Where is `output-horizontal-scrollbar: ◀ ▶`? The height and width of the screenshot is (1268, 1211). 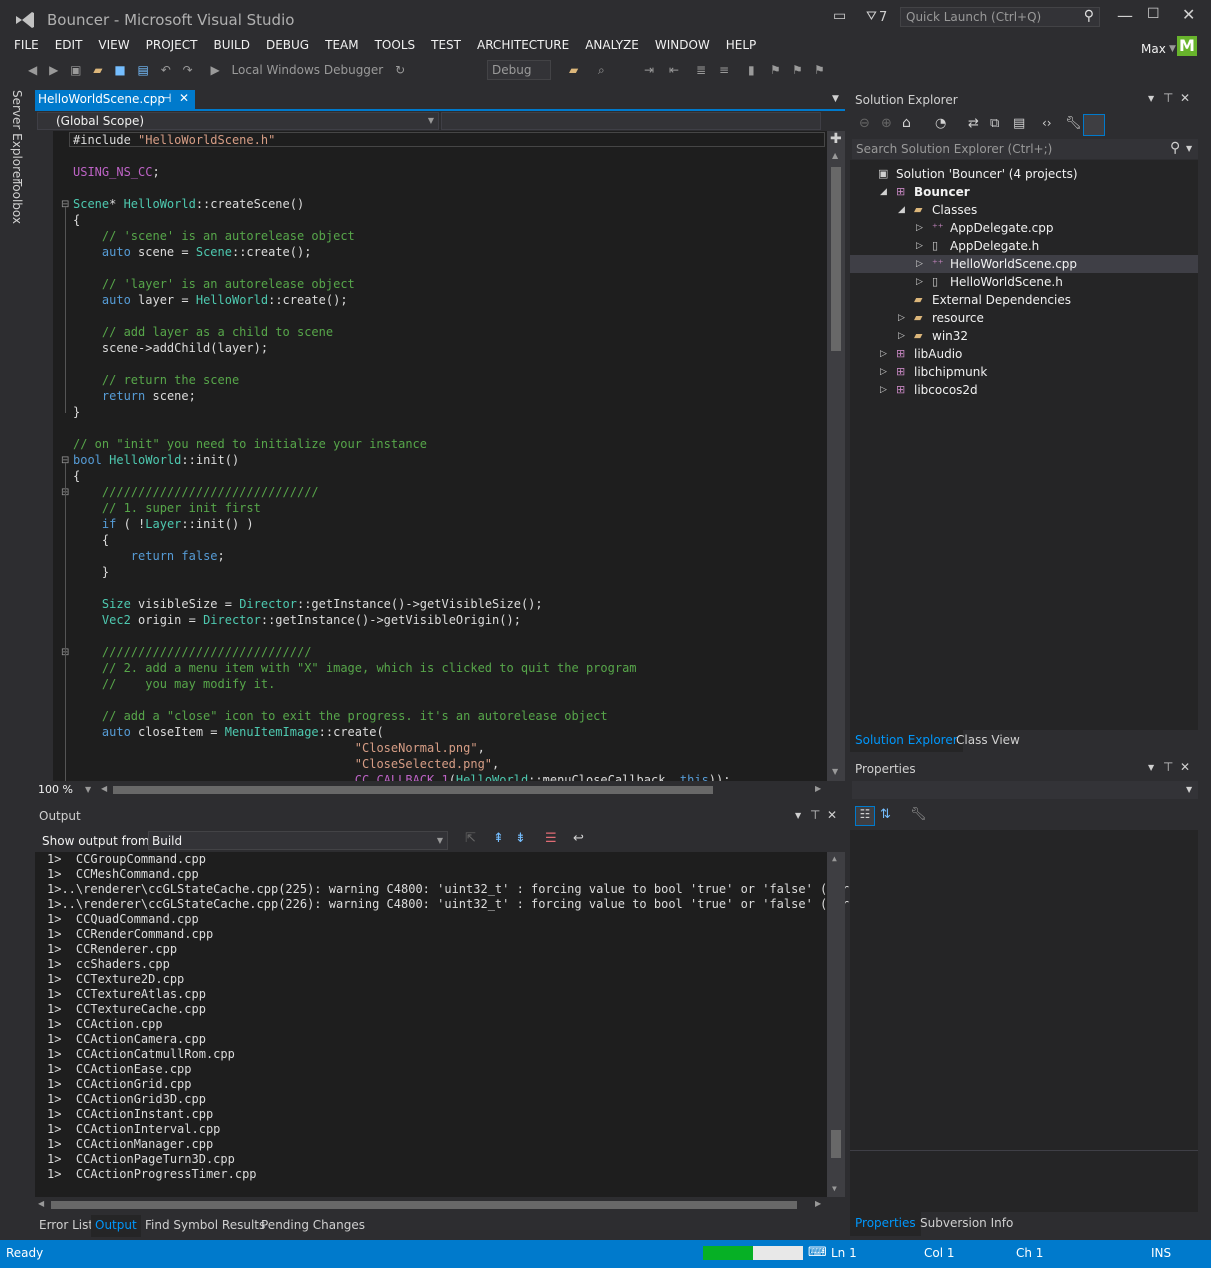
output-horizontal-scrollbar: ◀ ▶ is located at coordinates (440, 1205).